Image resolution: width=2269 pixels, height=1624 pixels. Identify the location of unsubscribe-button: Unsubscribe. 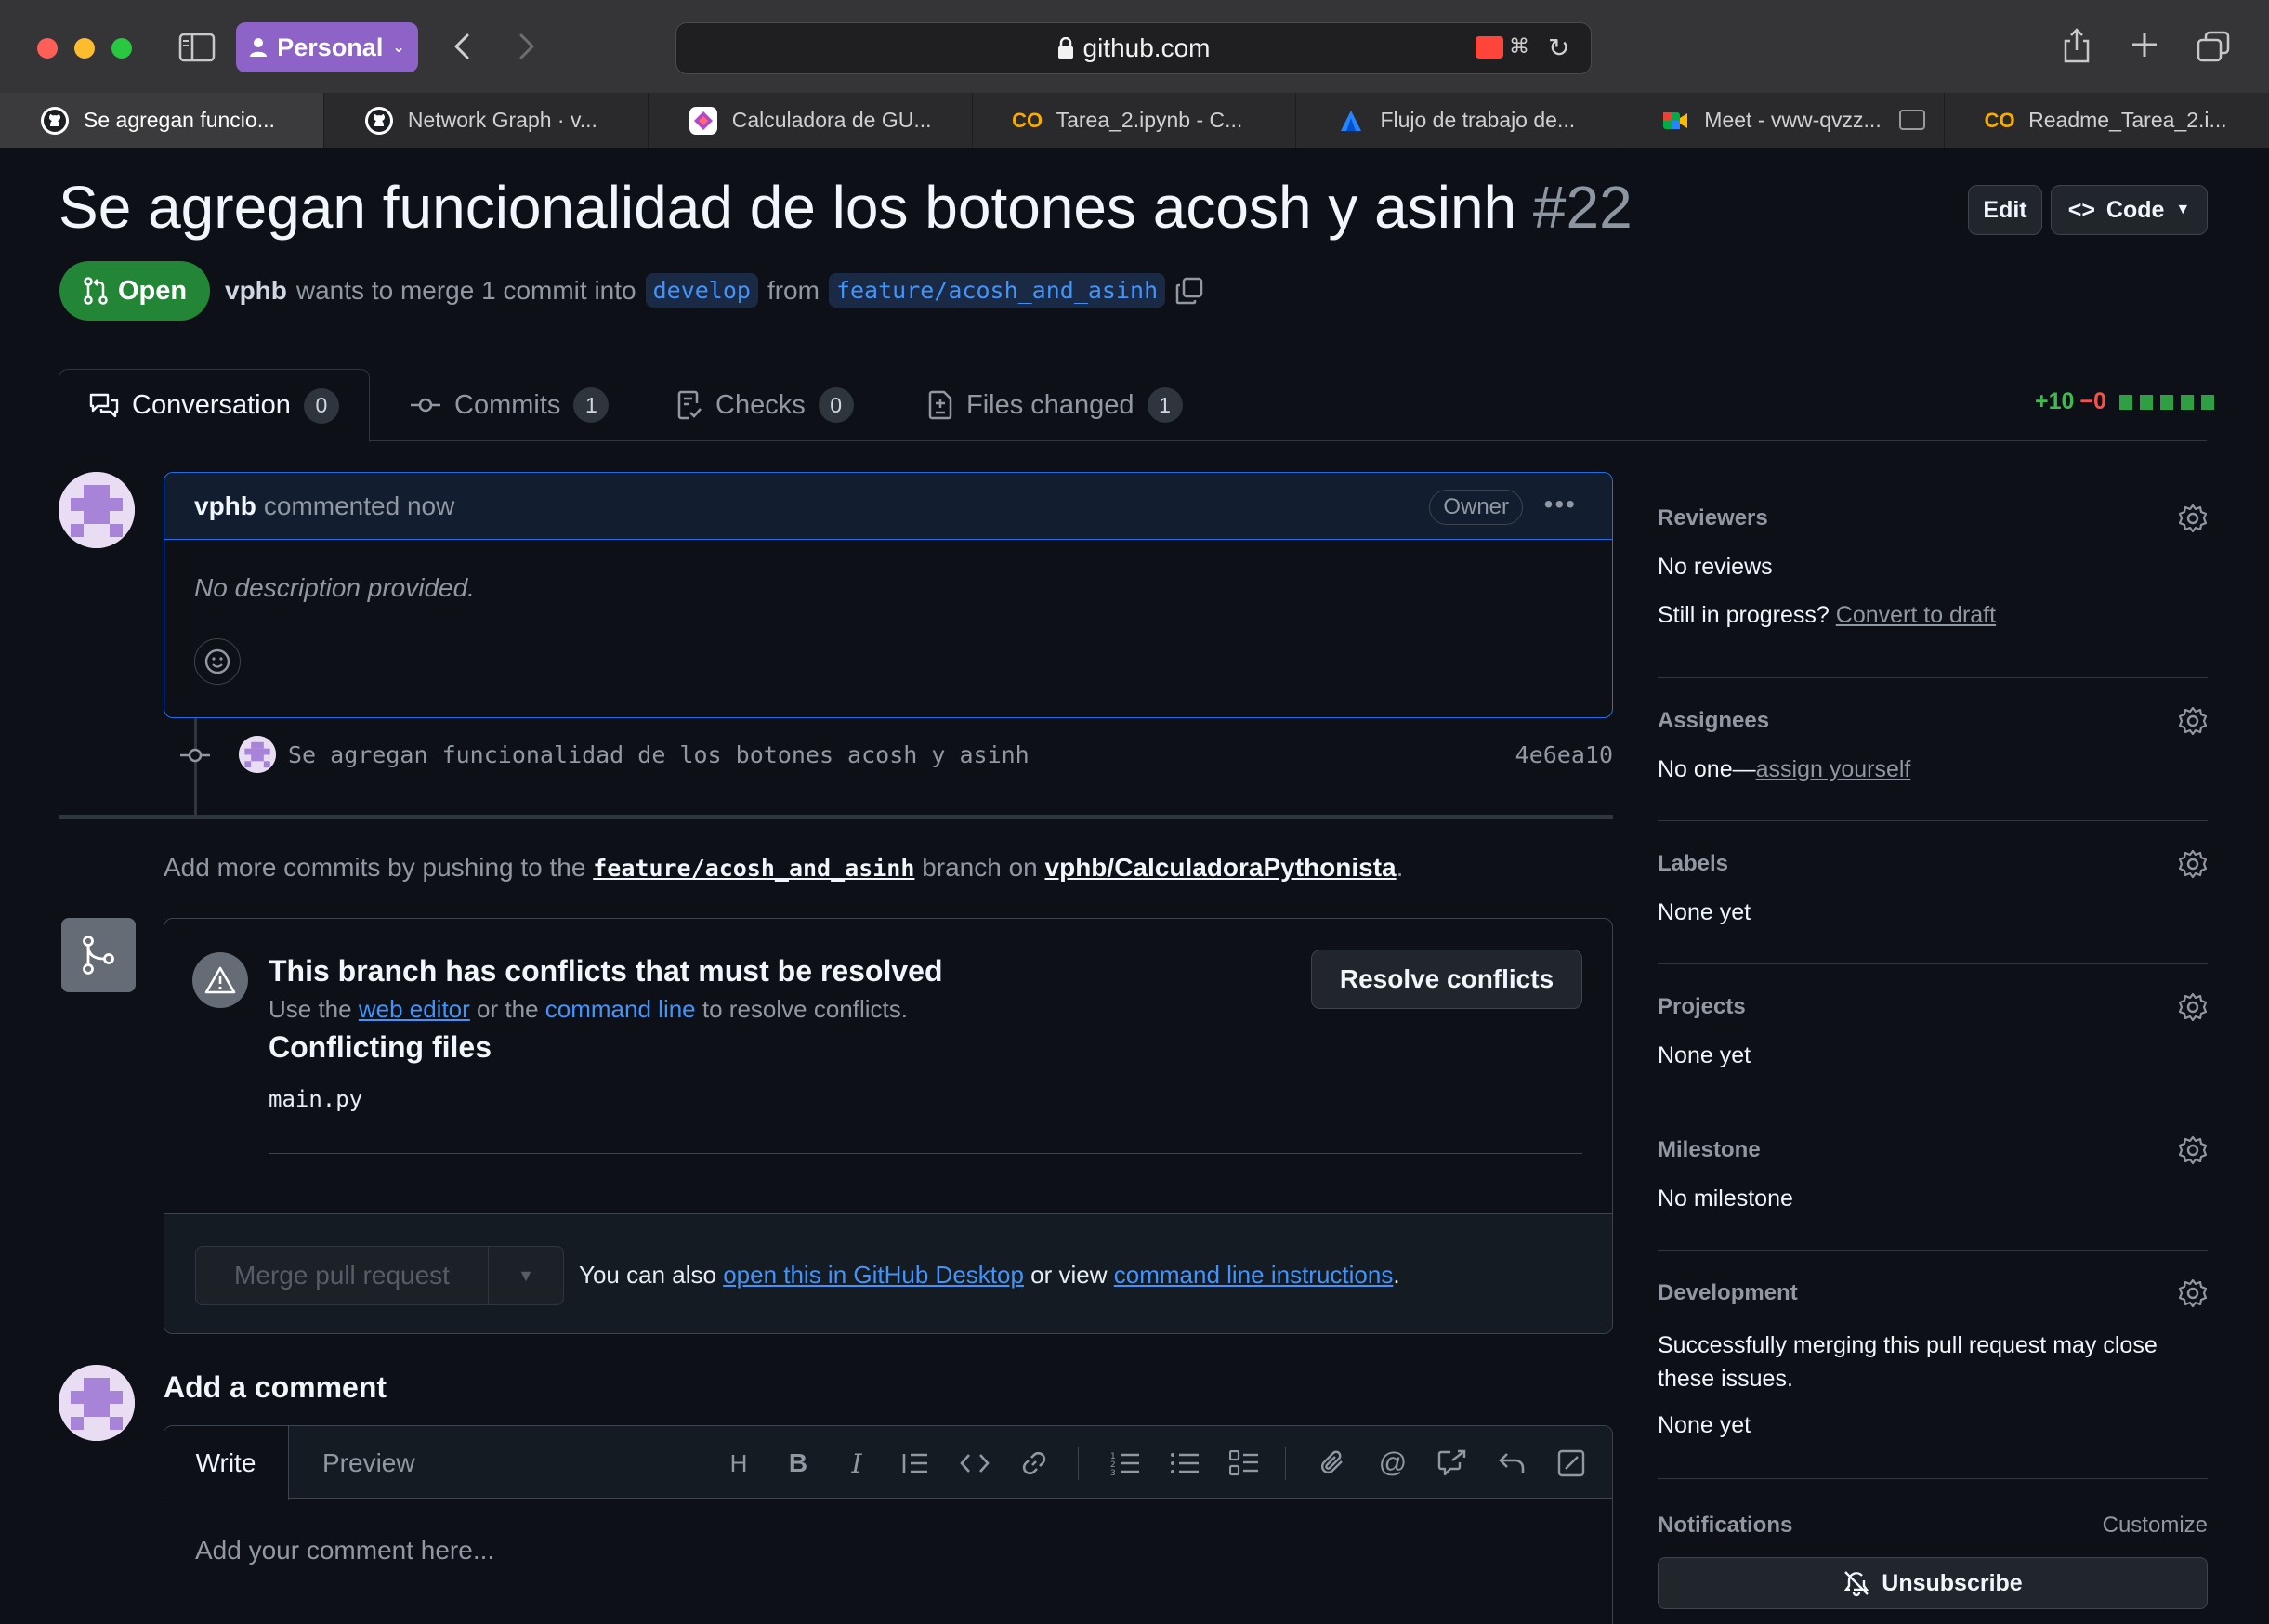
(1933, 1583).